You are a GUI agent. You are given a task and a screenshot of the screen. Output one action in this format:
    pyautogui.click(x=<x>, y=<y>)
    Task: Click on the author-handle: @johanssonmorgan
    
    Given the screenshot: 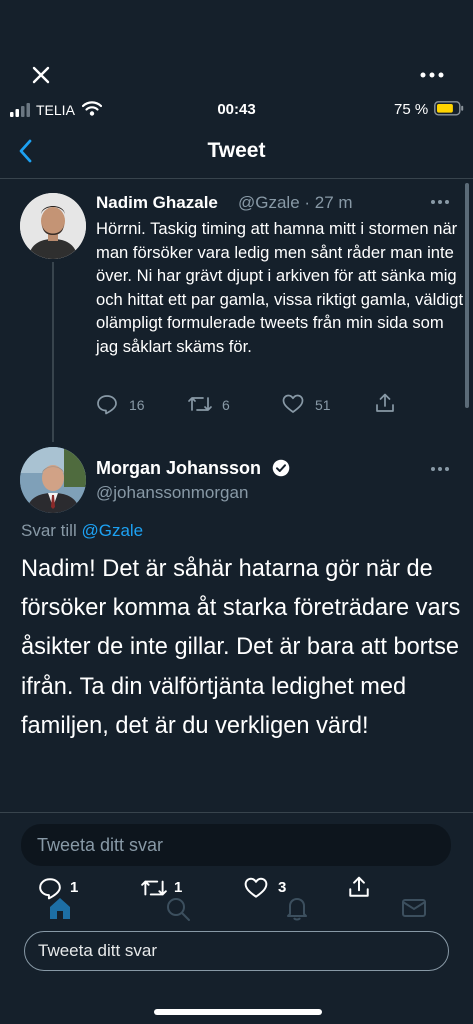 What is the action you would take?
    pyautogui.click(x=172, y=493)
    